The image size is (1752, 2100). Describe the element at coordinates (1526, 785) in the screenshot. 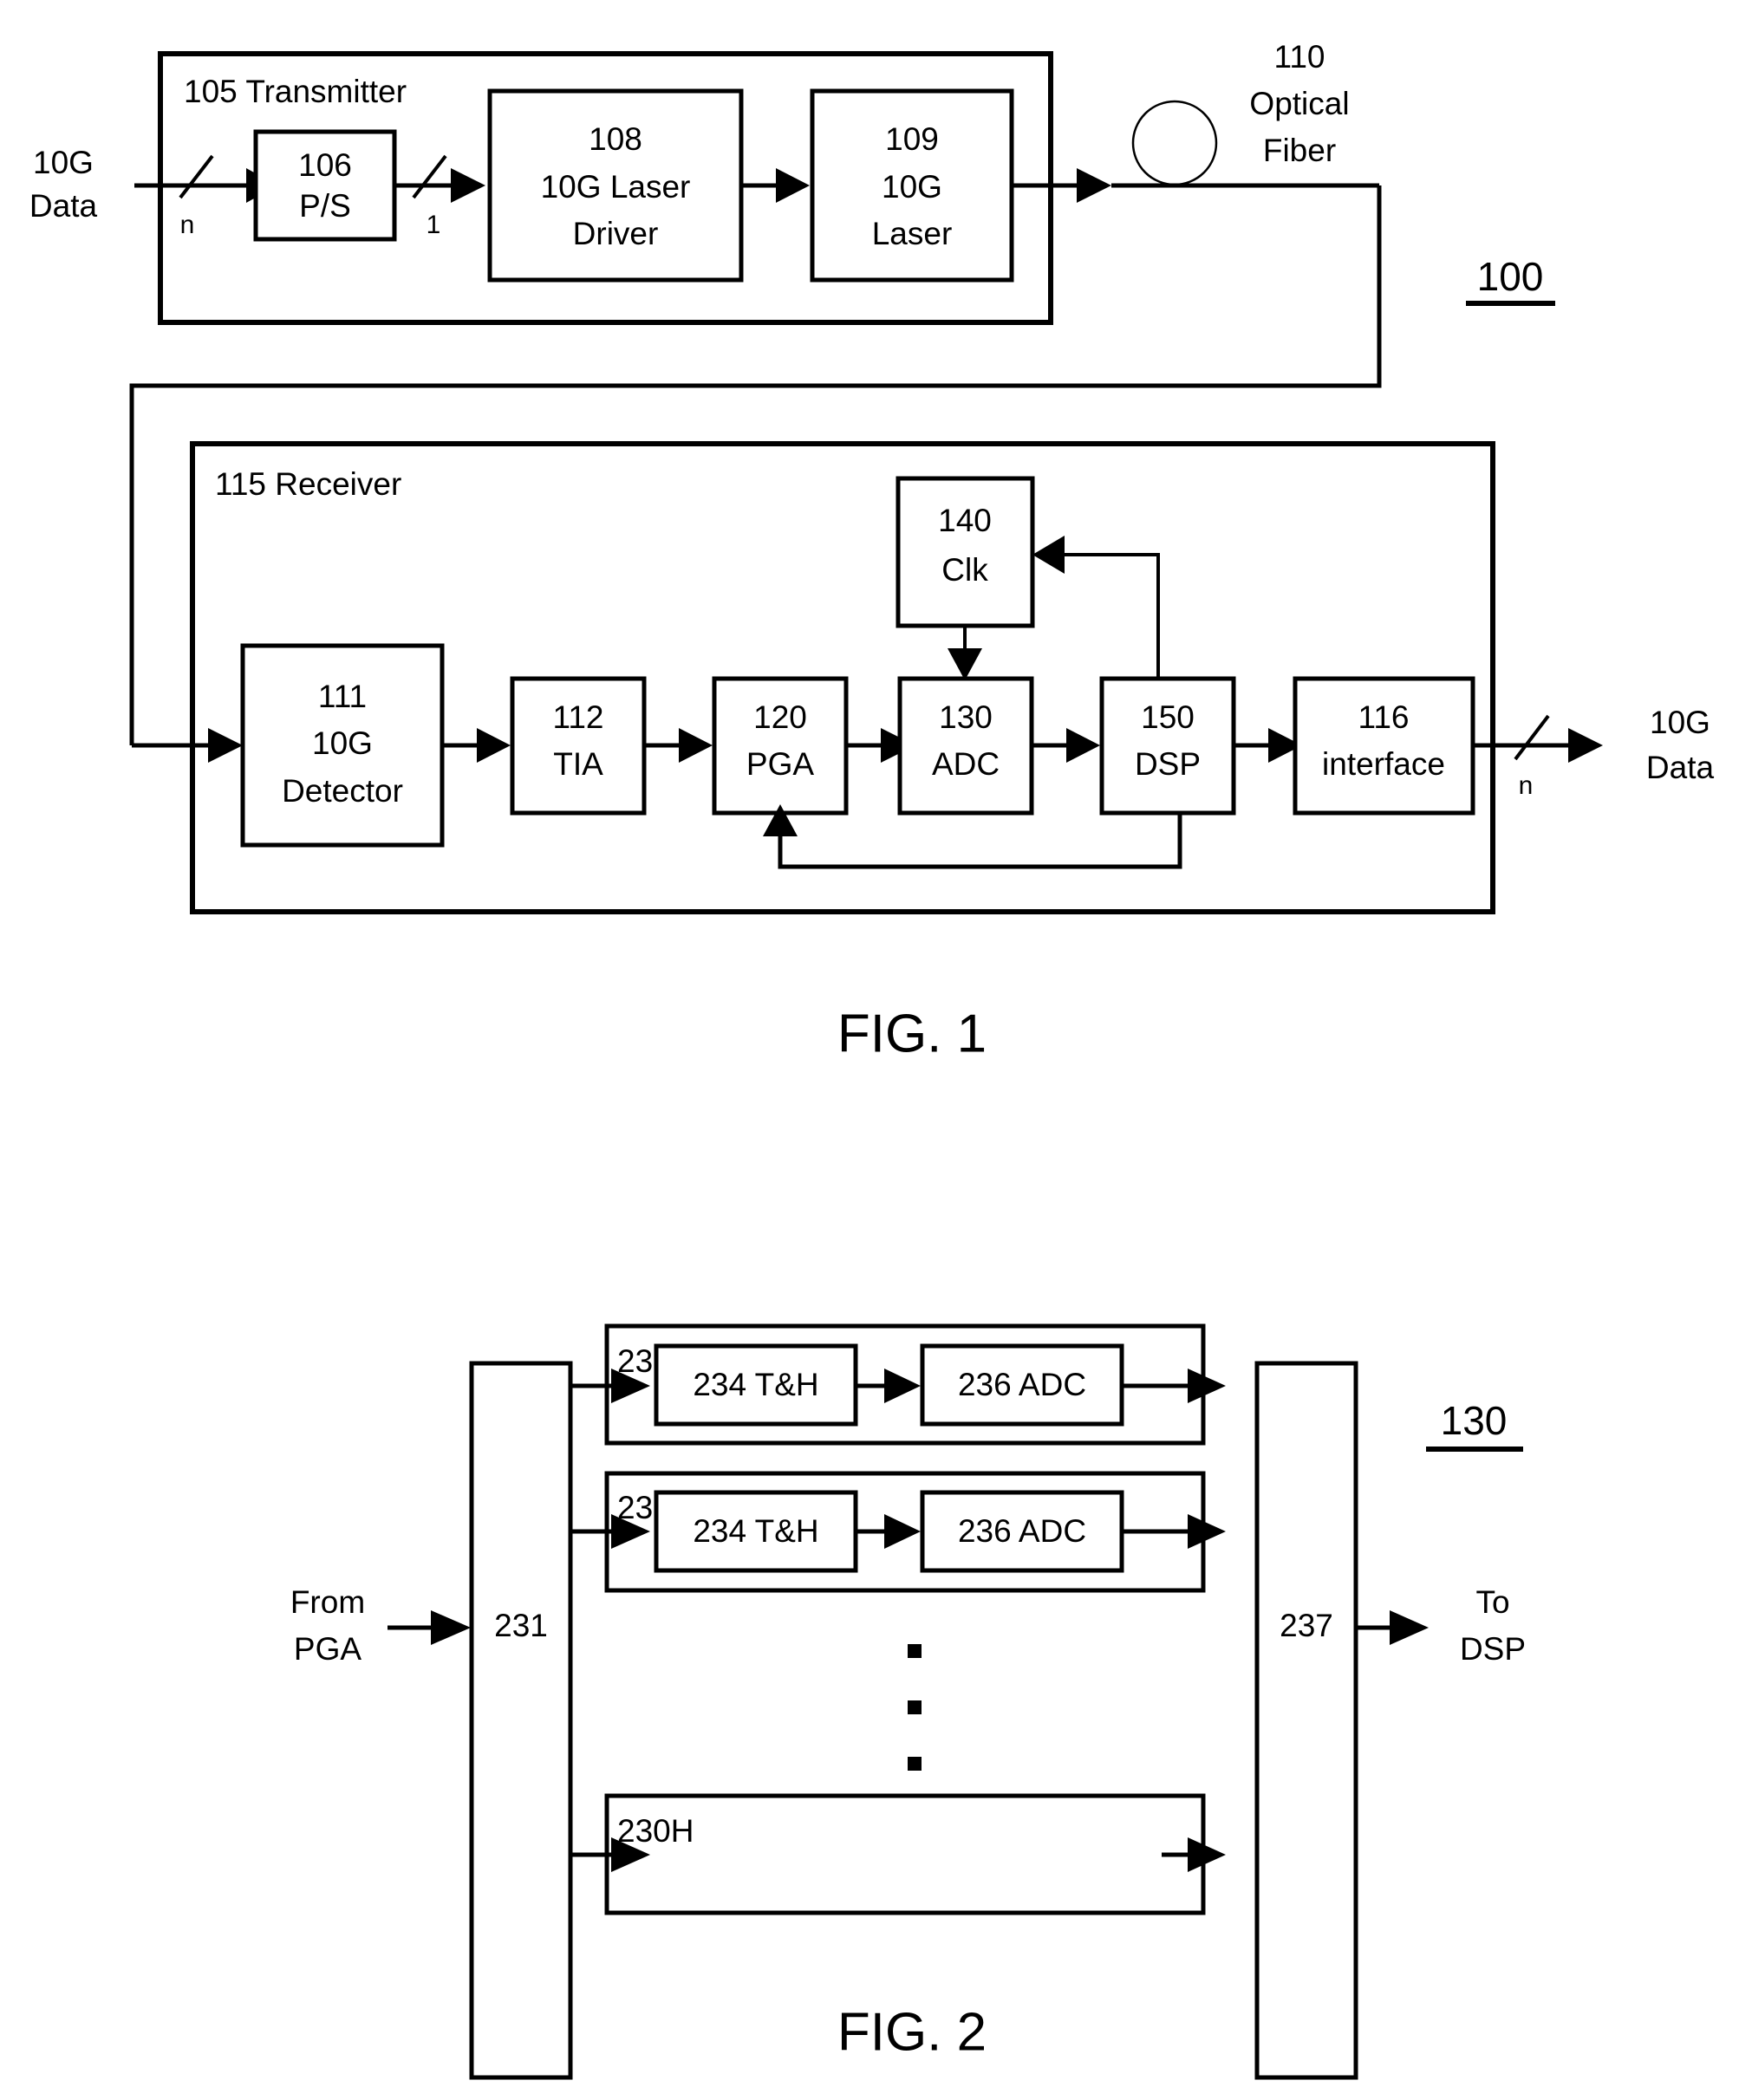

I see `receiver-output-bus-width: n` at that location.